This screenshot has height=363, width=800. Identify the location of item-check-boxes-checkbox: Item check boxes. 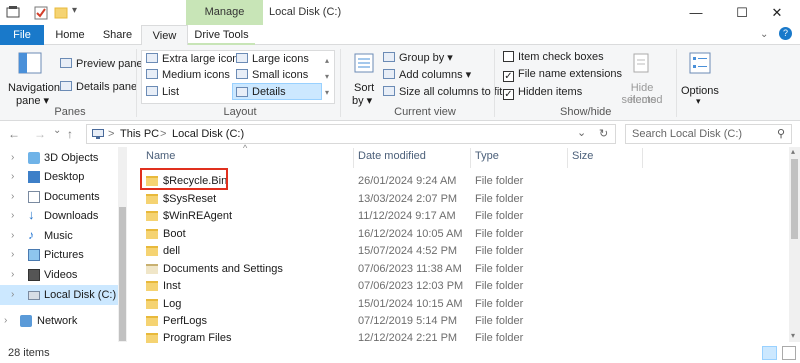
(553, 57).